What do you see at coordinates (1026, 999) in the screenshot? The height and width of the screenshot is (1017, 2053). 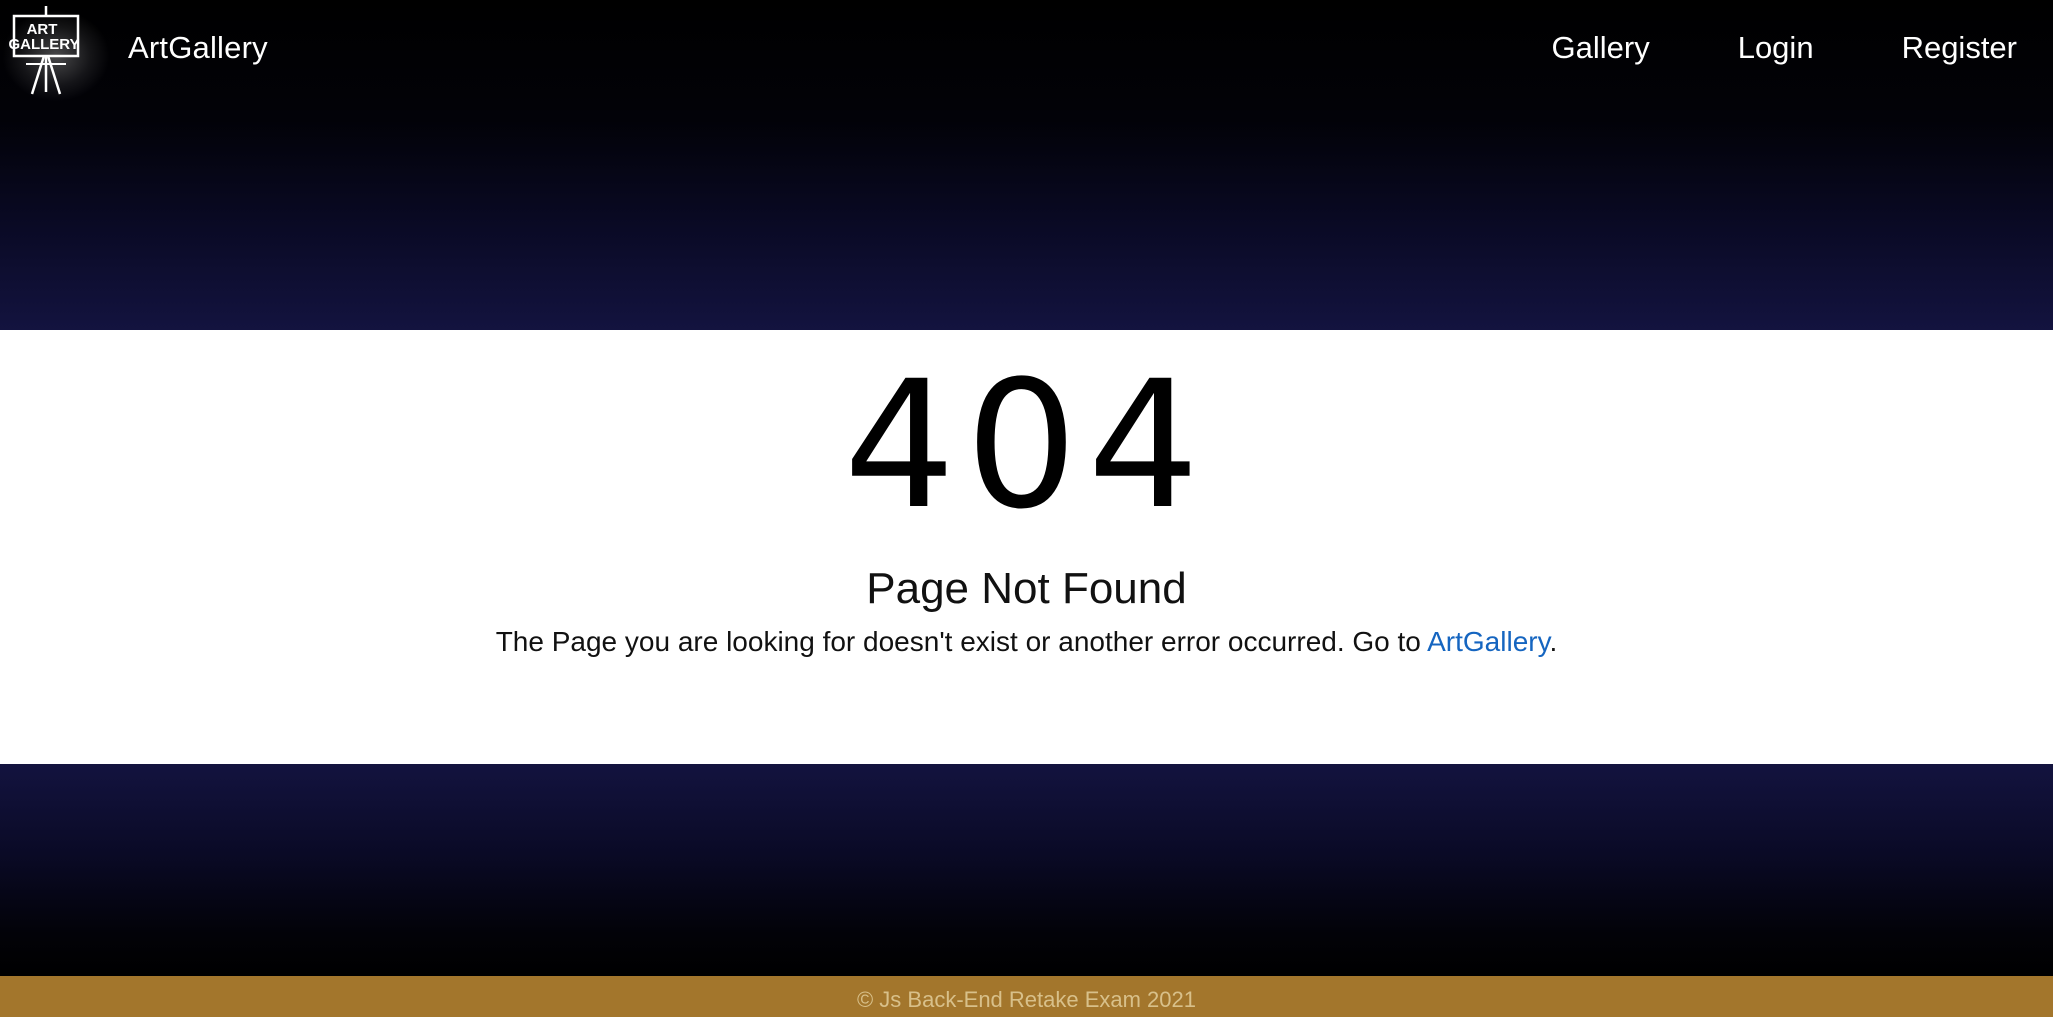 I see `footer-text: © Js Back-End Retake Exam 2021` at bounding box center [1026, 999].